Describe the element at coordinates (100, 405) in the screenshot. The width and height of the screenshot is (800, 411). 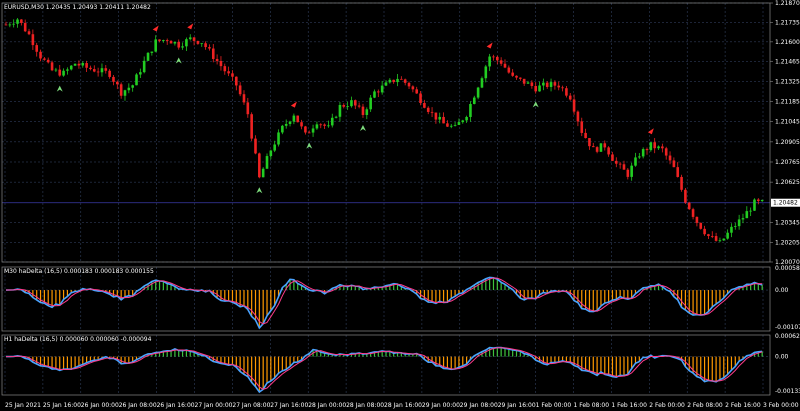
I see `time-label: 26 Jan 00:00` at that location.